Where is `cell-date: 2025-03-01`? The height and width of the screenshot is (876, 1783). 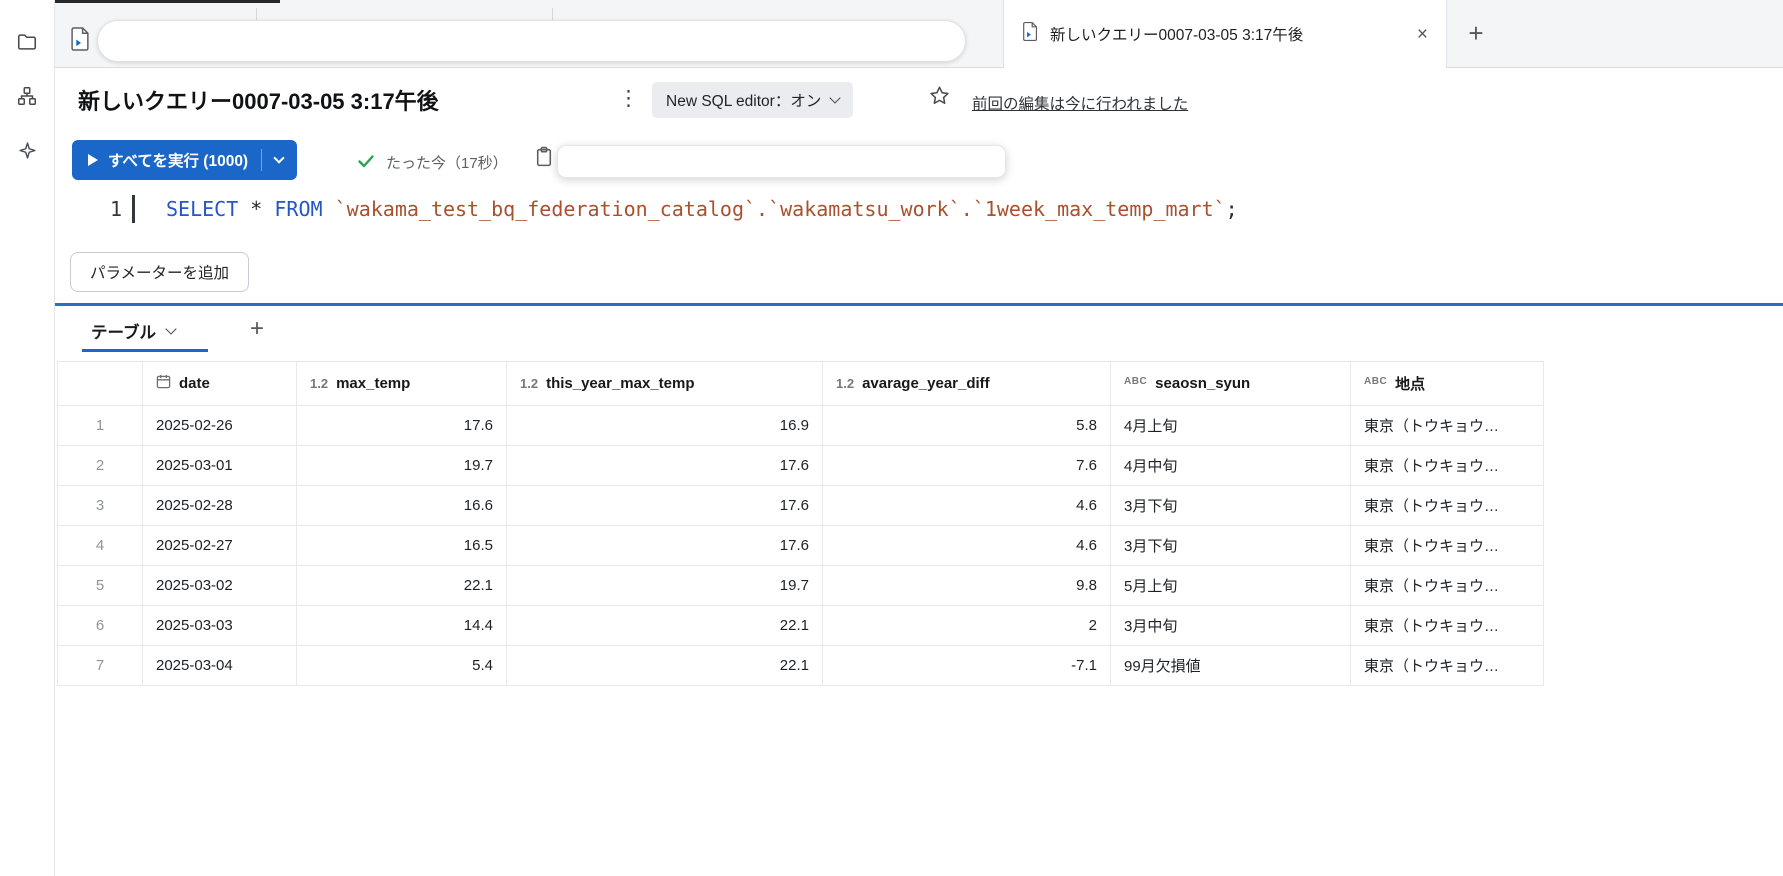
cell-date: 2025-03-01 is located at coordinates (219, 465).